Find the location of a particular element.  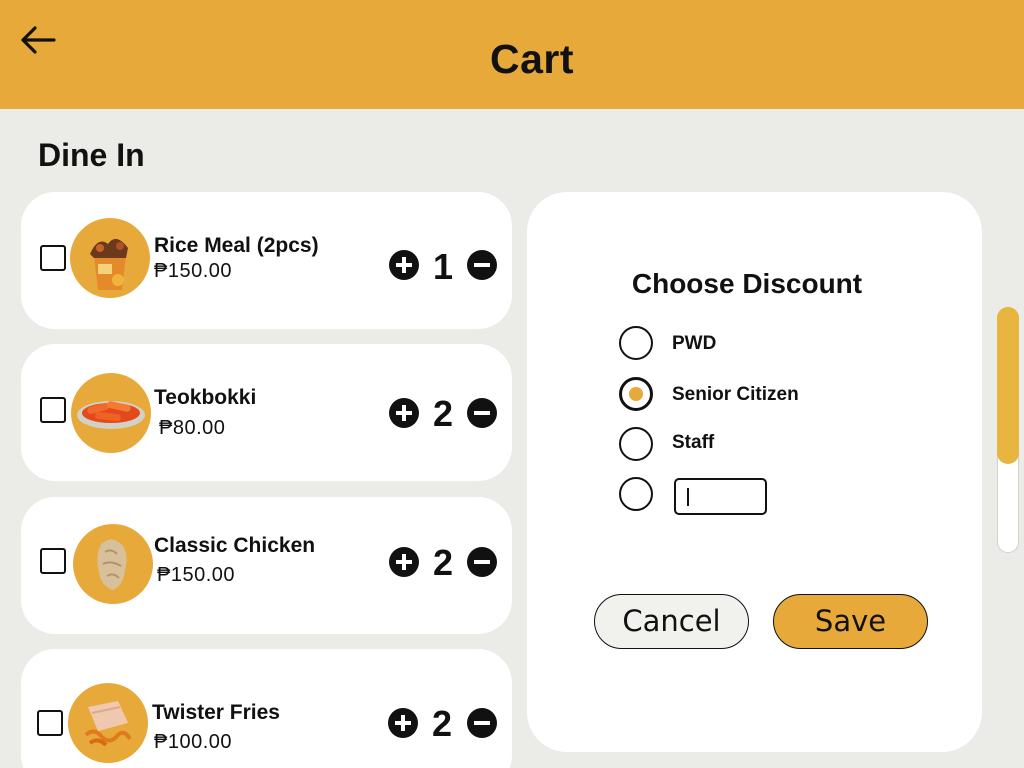

discount-label-staff: Staff is located at coordinates (693, 442).